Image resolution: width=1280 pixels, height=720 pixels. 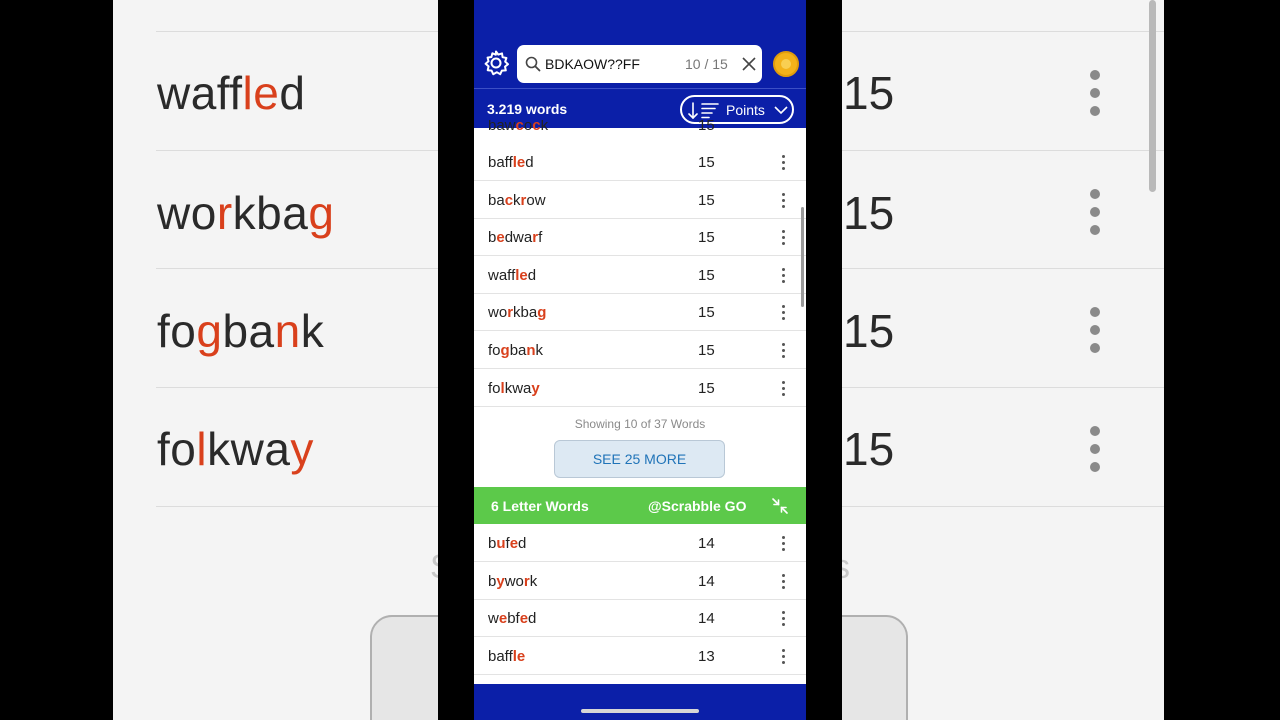 I want to click on bg-word: workbag, so click(x=246, y=213).